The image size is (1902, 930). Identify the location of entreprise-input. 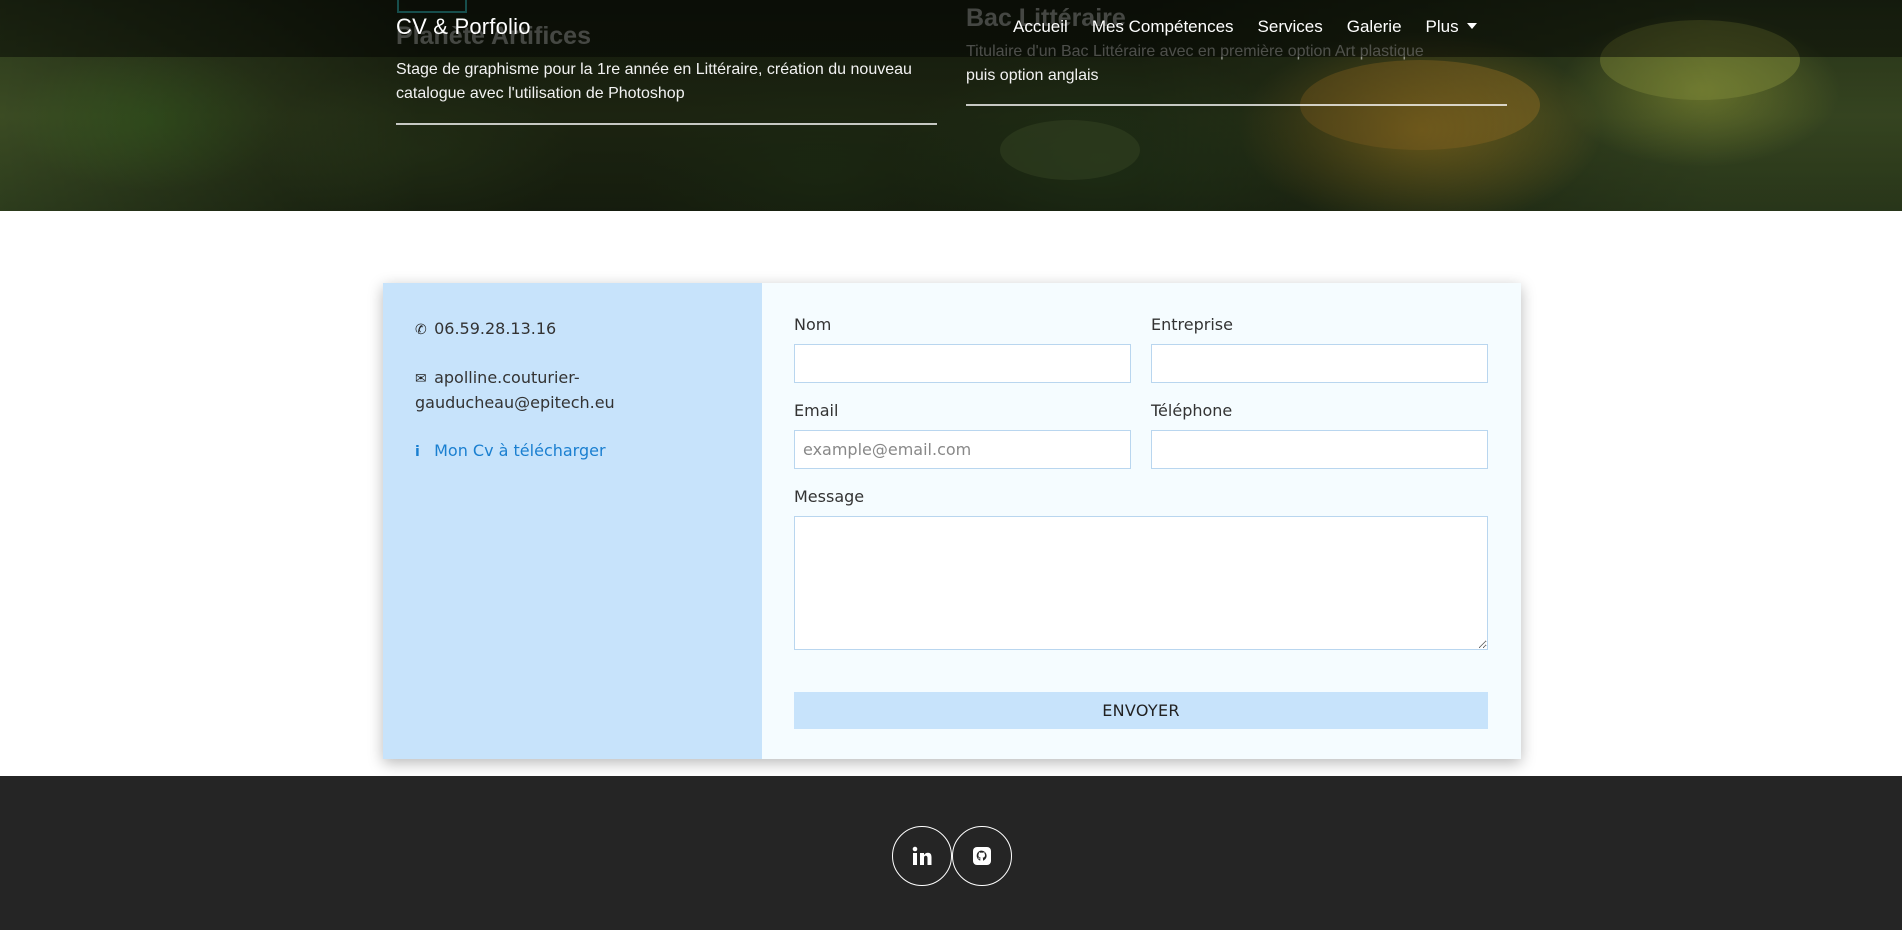
(1319, 363).